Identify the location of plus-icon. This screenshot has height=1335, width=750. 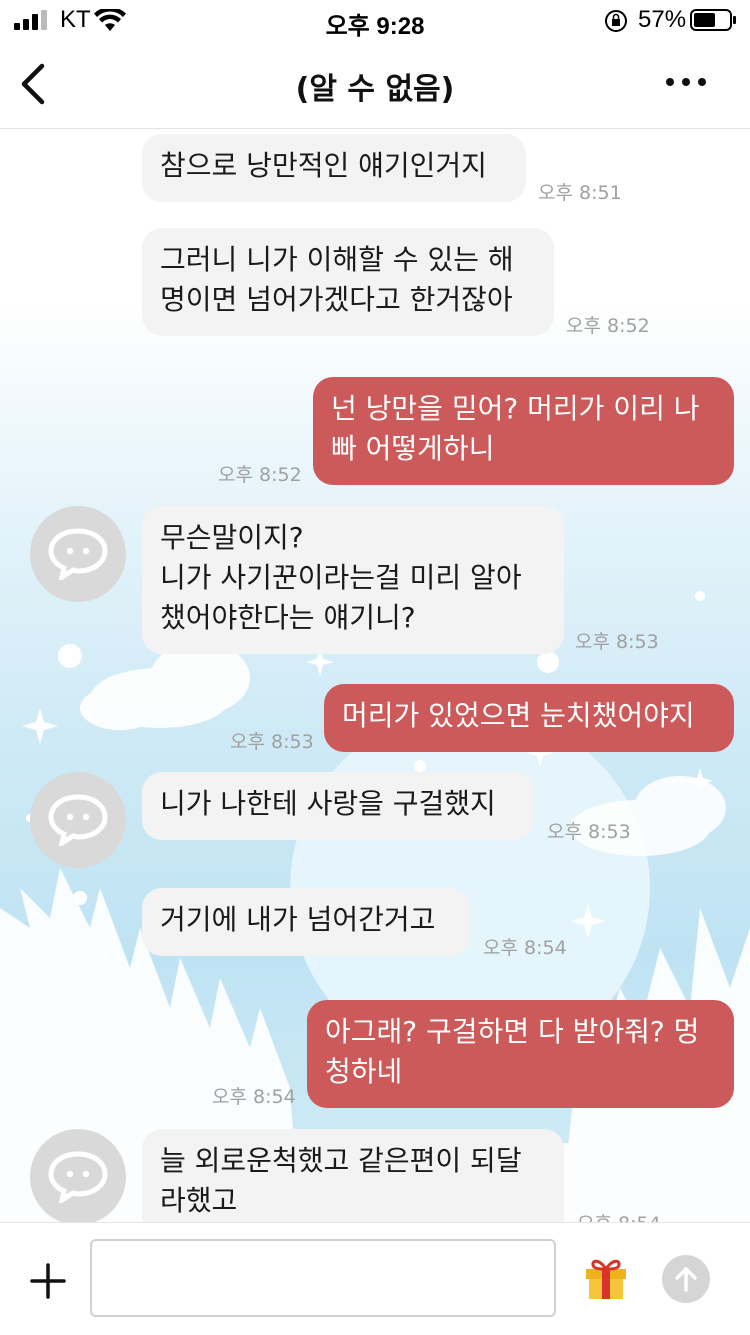
(48, 1281).